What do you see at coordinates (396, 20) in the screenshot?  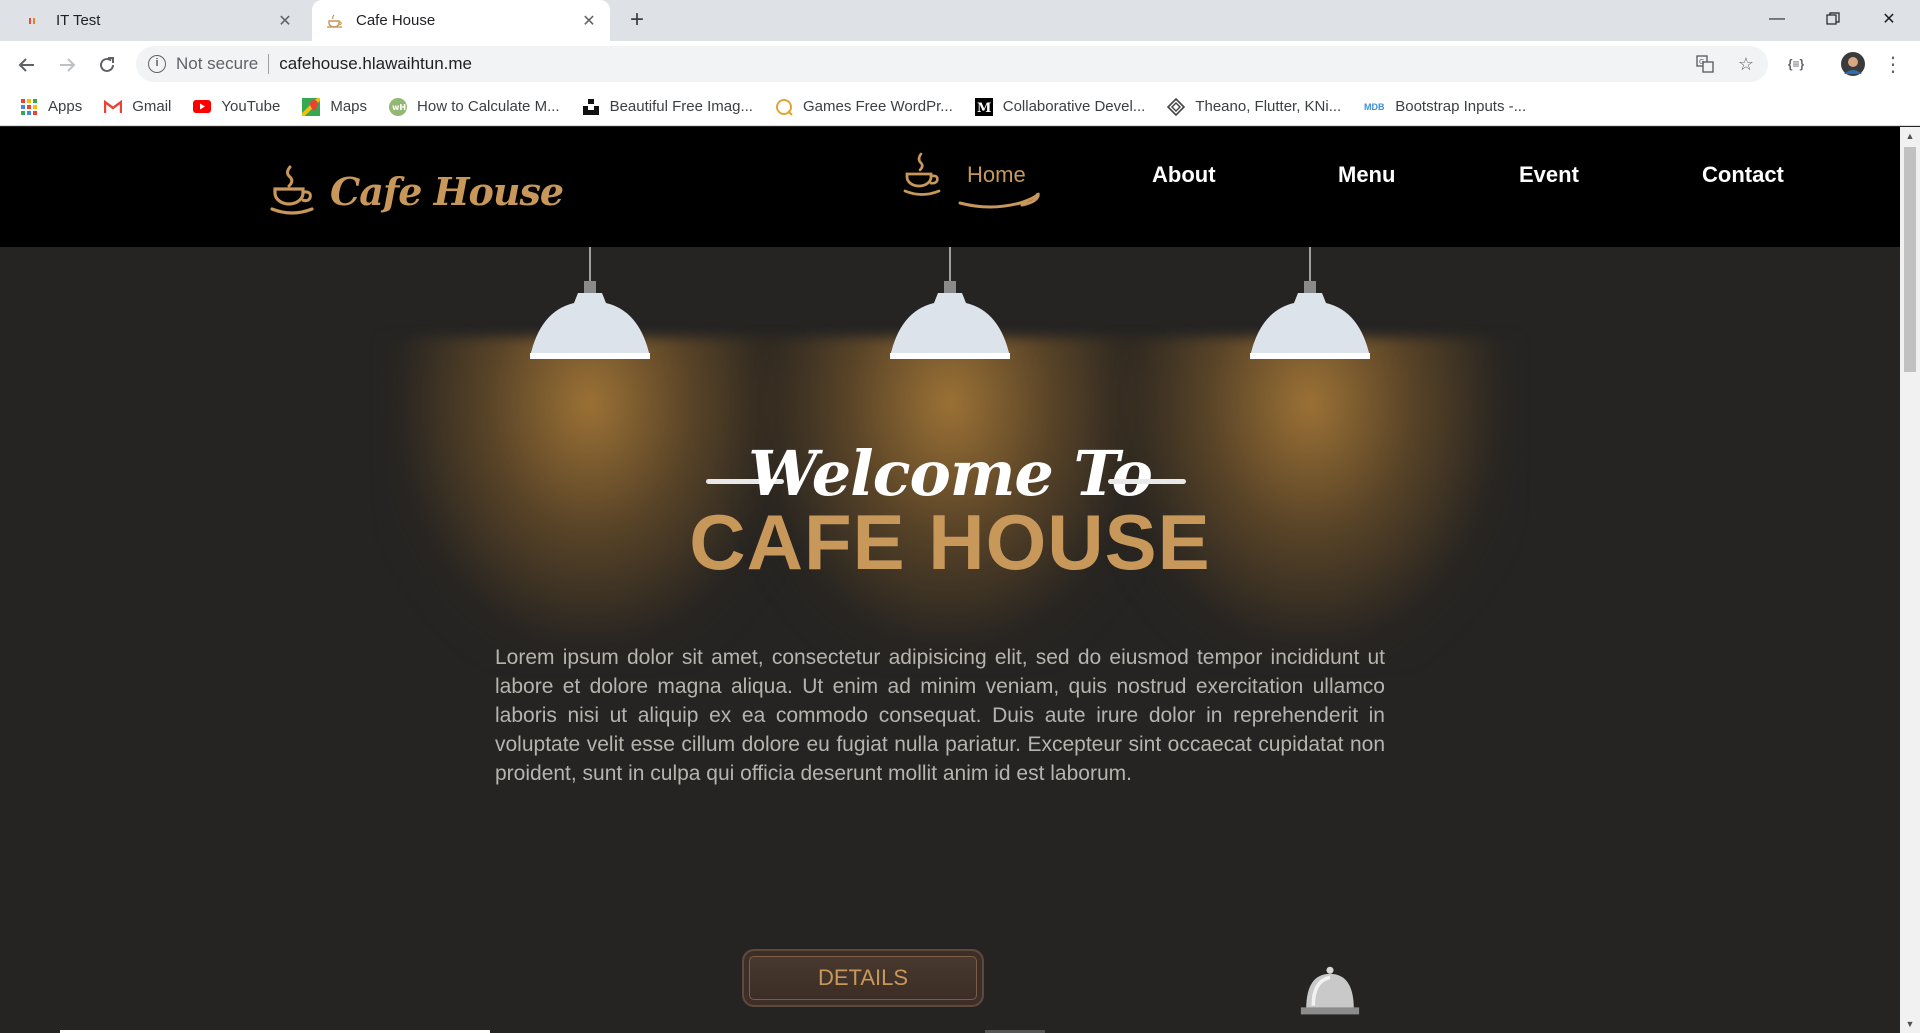 I see `tab-title: Cafe House` at bounding box center [396, 20].